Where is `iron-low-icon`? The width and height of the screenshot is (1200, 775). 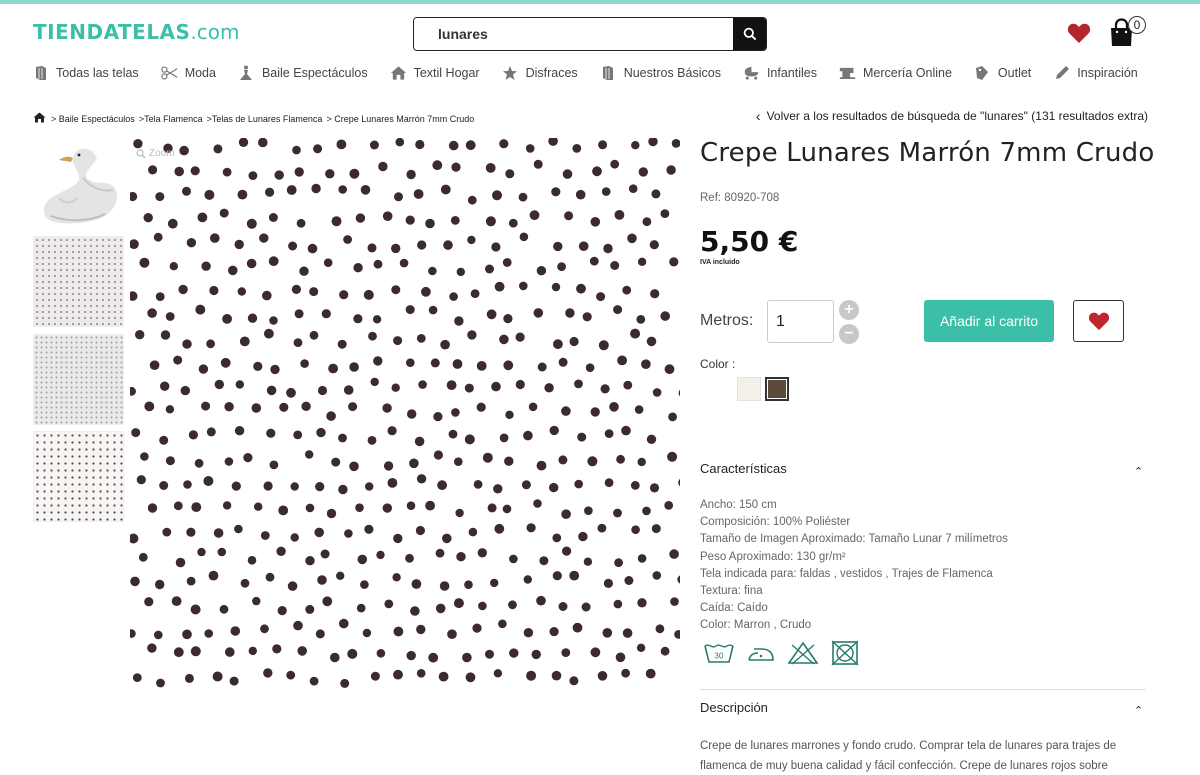
iron-low-icon is located at coordinates (761, 654).